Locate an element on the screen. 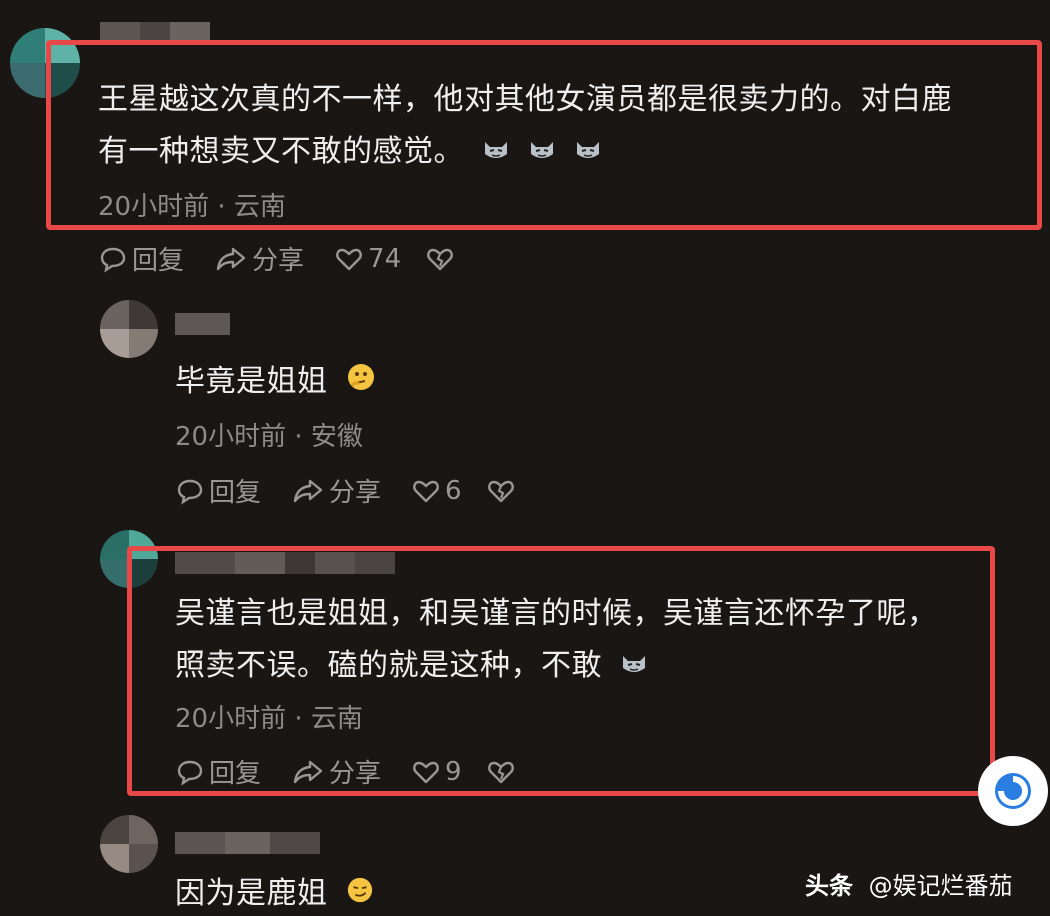 Image resolution: width=1050 pixels, height=916 pixels. comment-text-line: 因为是鹿姐 is located at coordinates (274, 892).